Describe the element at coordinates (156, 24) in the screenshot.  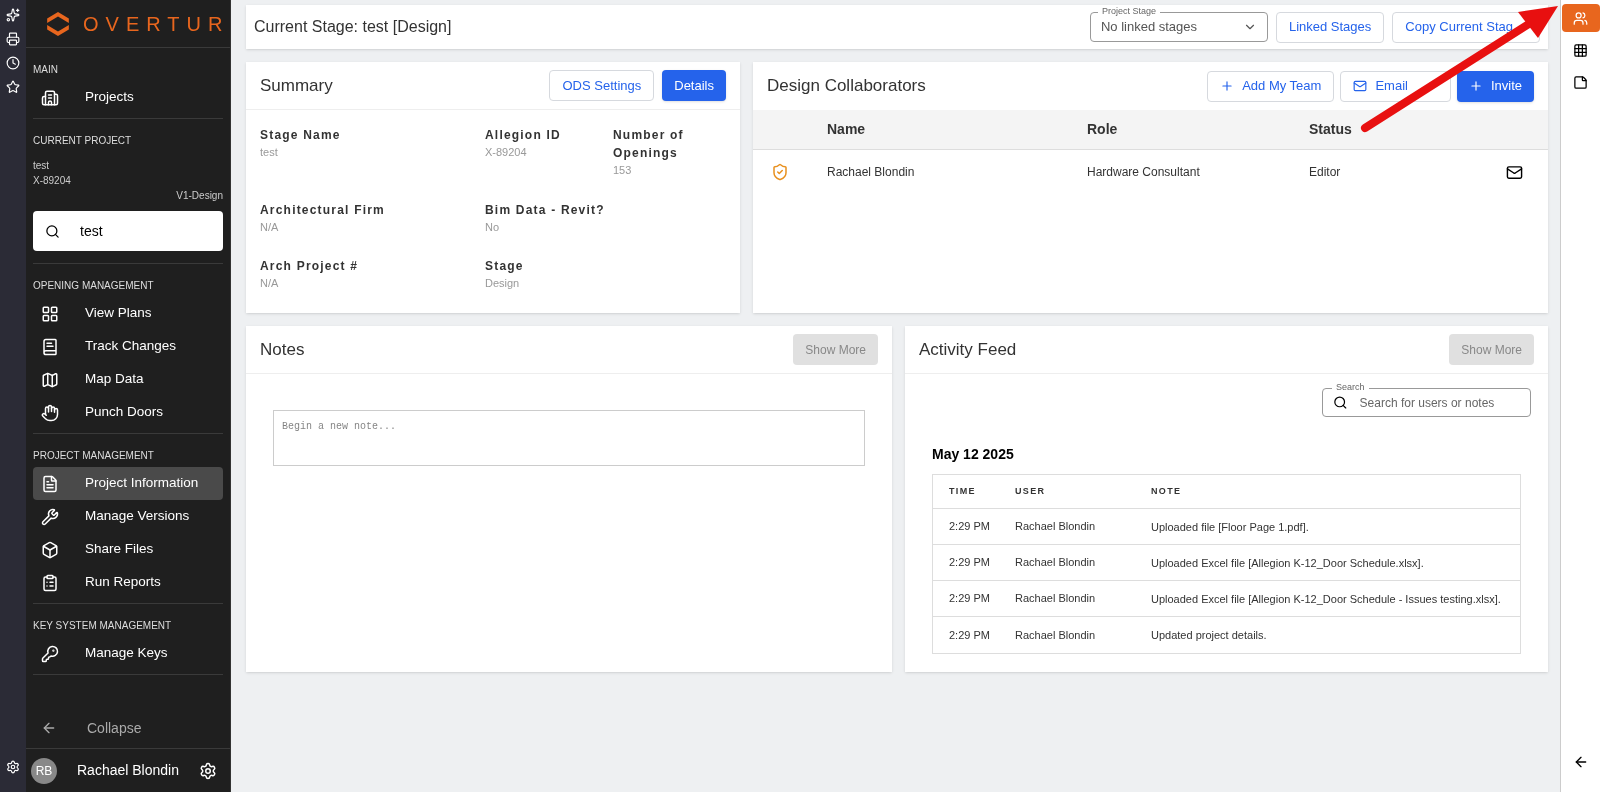
I see `logo-text: OVERTUR` at that location.